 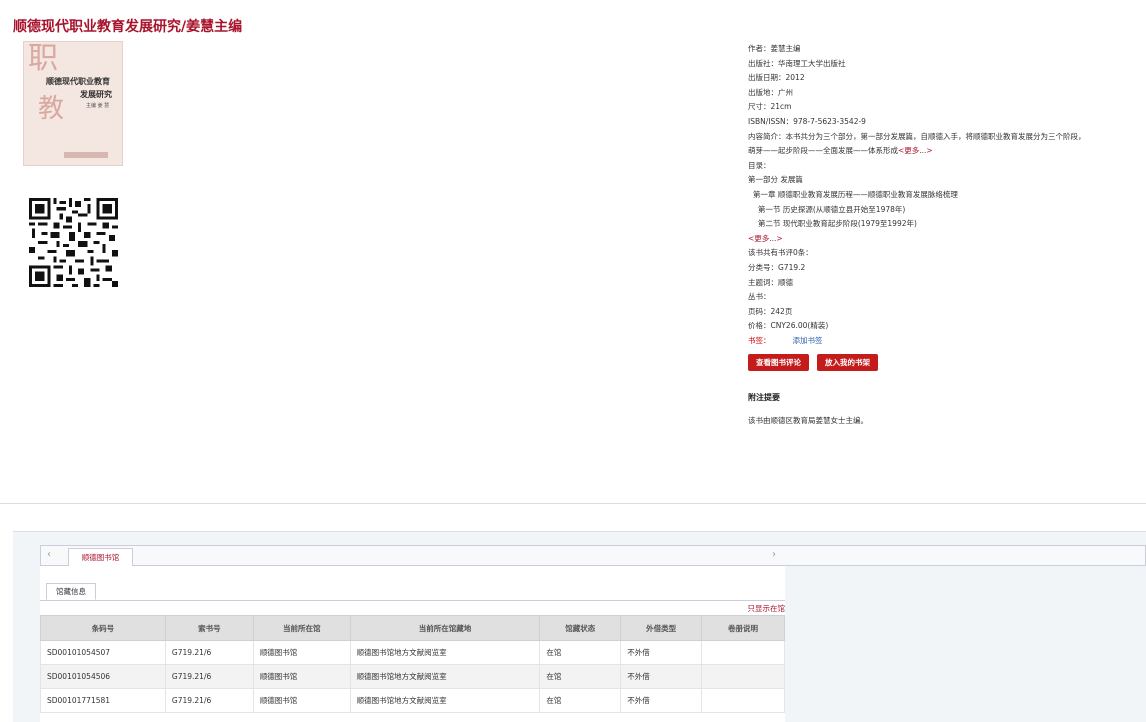 I want to click on info-series: 丛书：, so click(x=759, y=297).